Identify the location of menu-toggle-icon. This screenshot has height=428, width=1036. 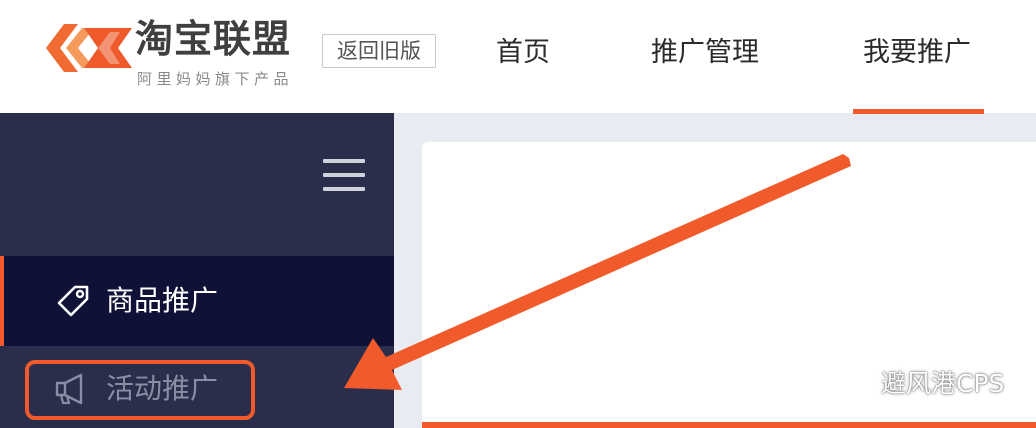
(344, 175).